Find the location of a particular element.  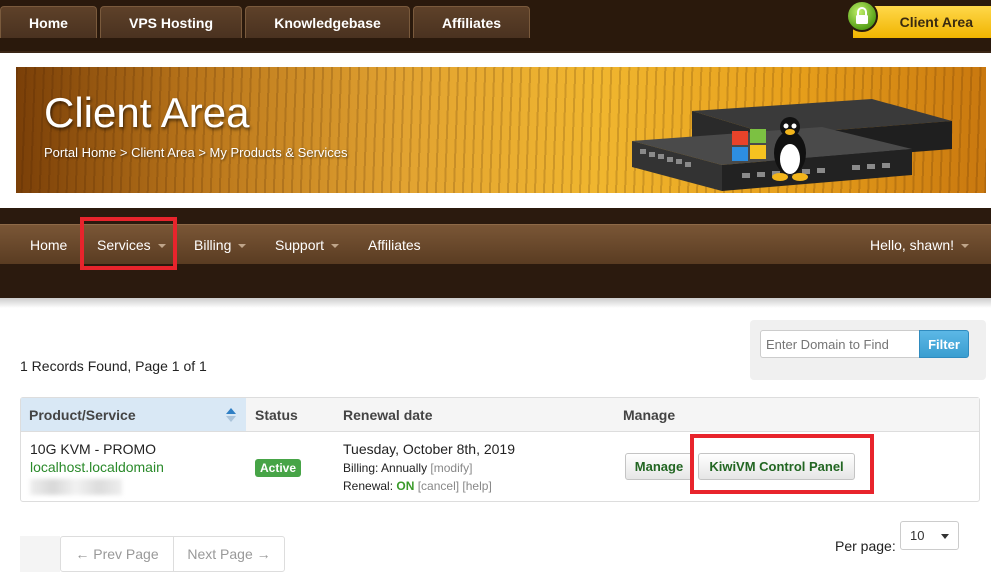

sort-icon is located at coordinates (231, 415).